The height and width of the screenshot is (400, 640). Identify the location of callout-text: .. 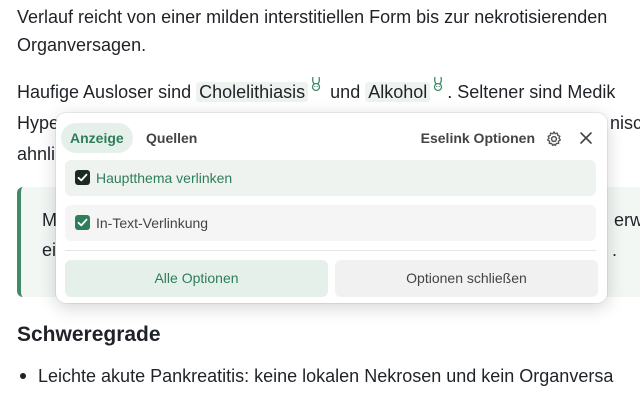
(615, 250).